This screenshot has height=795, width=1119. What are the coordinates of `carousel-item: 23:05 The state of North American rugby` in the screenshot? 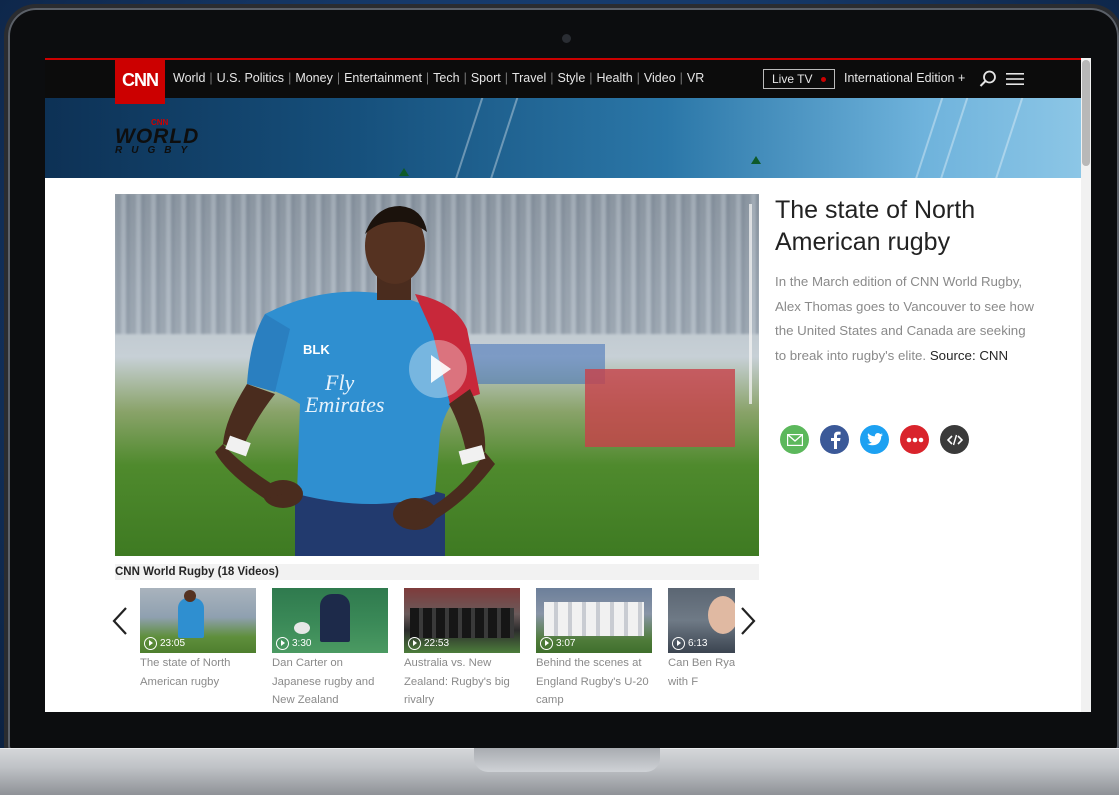 It's located at (198, 639).